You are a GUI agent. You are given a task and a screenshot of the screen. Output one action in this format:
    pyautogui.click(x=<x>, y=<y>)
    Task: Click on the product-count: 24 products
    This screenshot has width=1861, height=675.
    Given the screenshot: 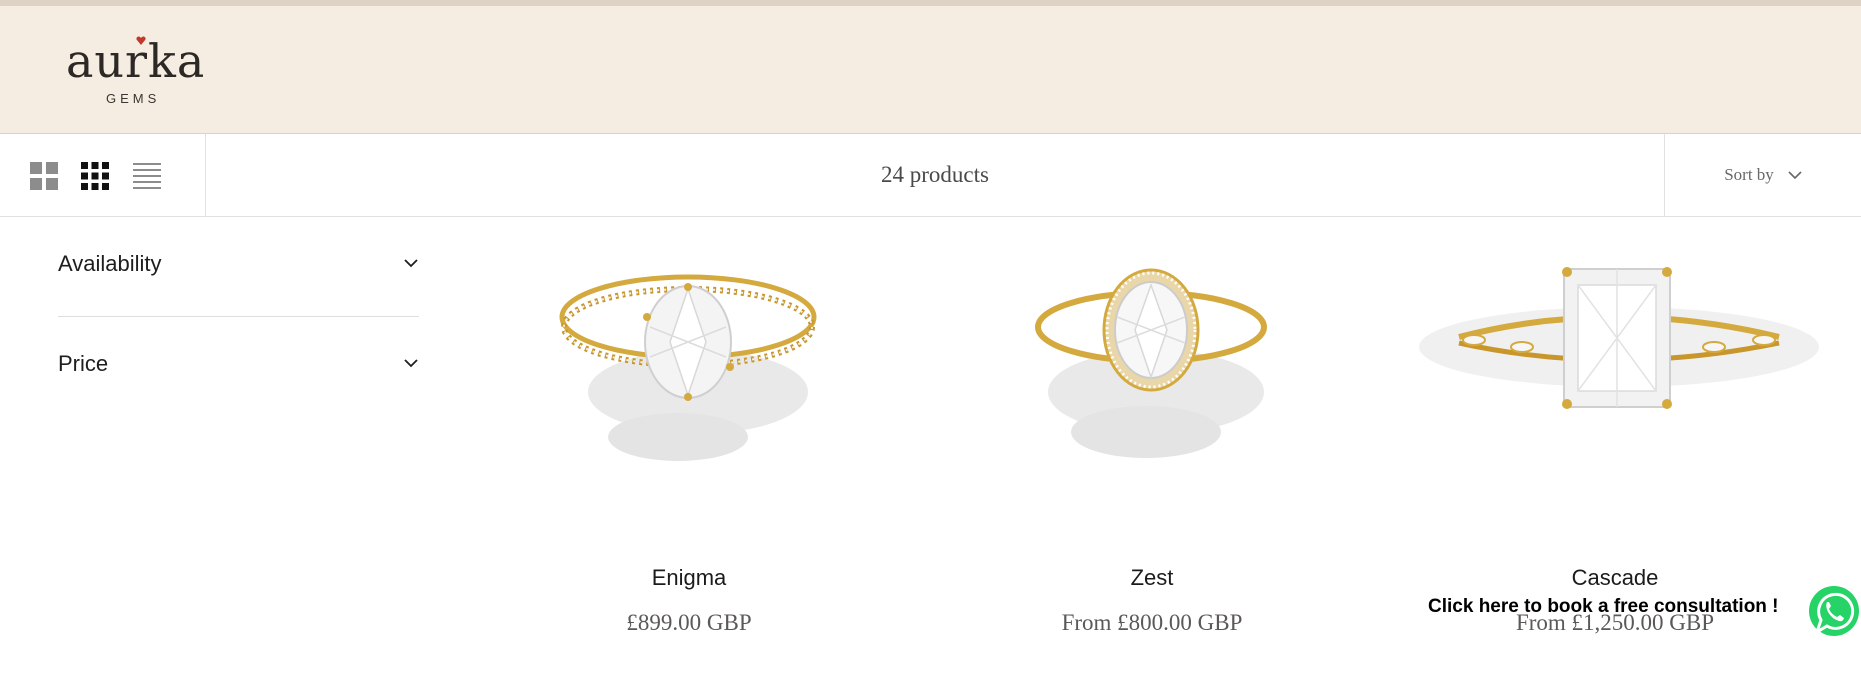 What is the action you would take?
    pyautogui.click(x=935, y=174)
    